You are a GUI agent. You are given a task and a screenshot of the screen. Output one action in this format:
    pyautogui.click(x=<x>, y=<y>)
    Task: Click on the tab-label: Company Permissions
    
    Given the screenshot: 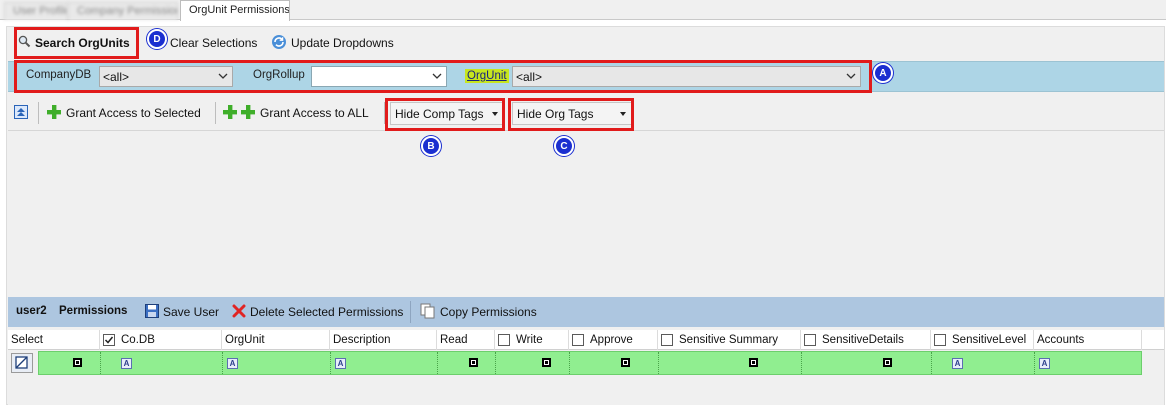 What is the action you would take?
    pyautogui.click(x=127, y=11)
    